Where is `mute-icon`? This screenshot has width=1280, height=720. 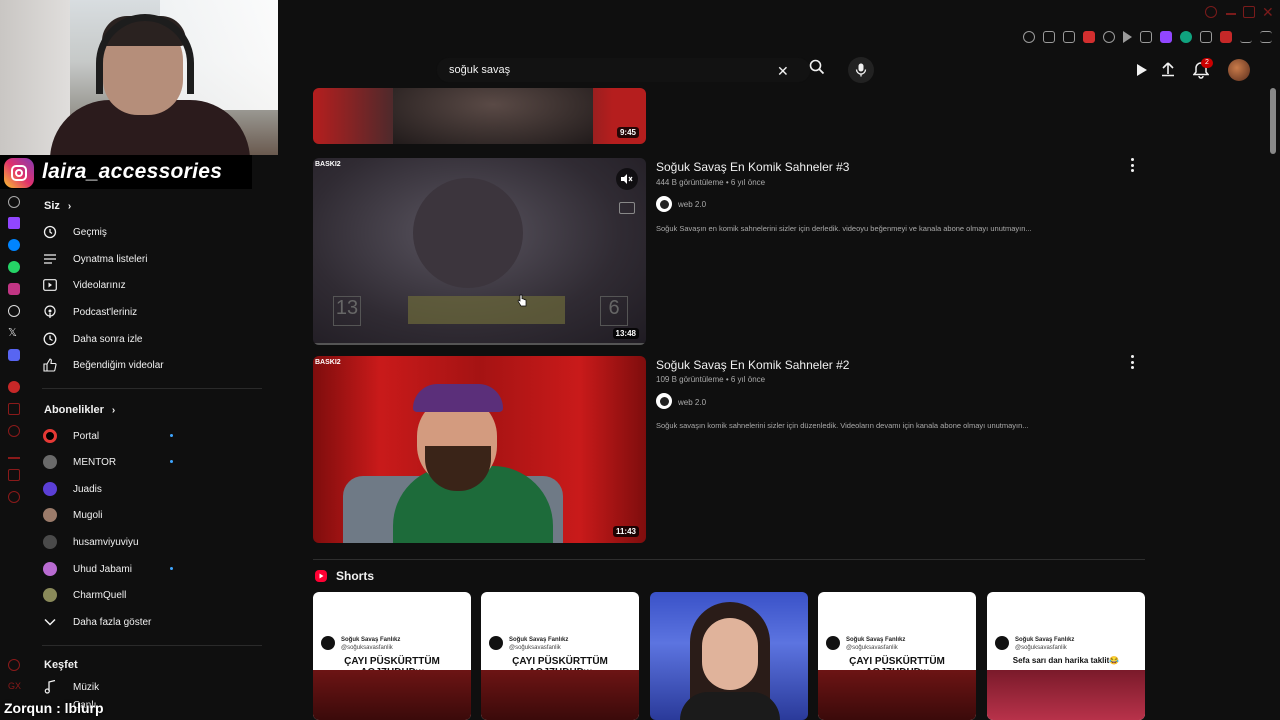 mute-icon is located at coordinates (627, 179).